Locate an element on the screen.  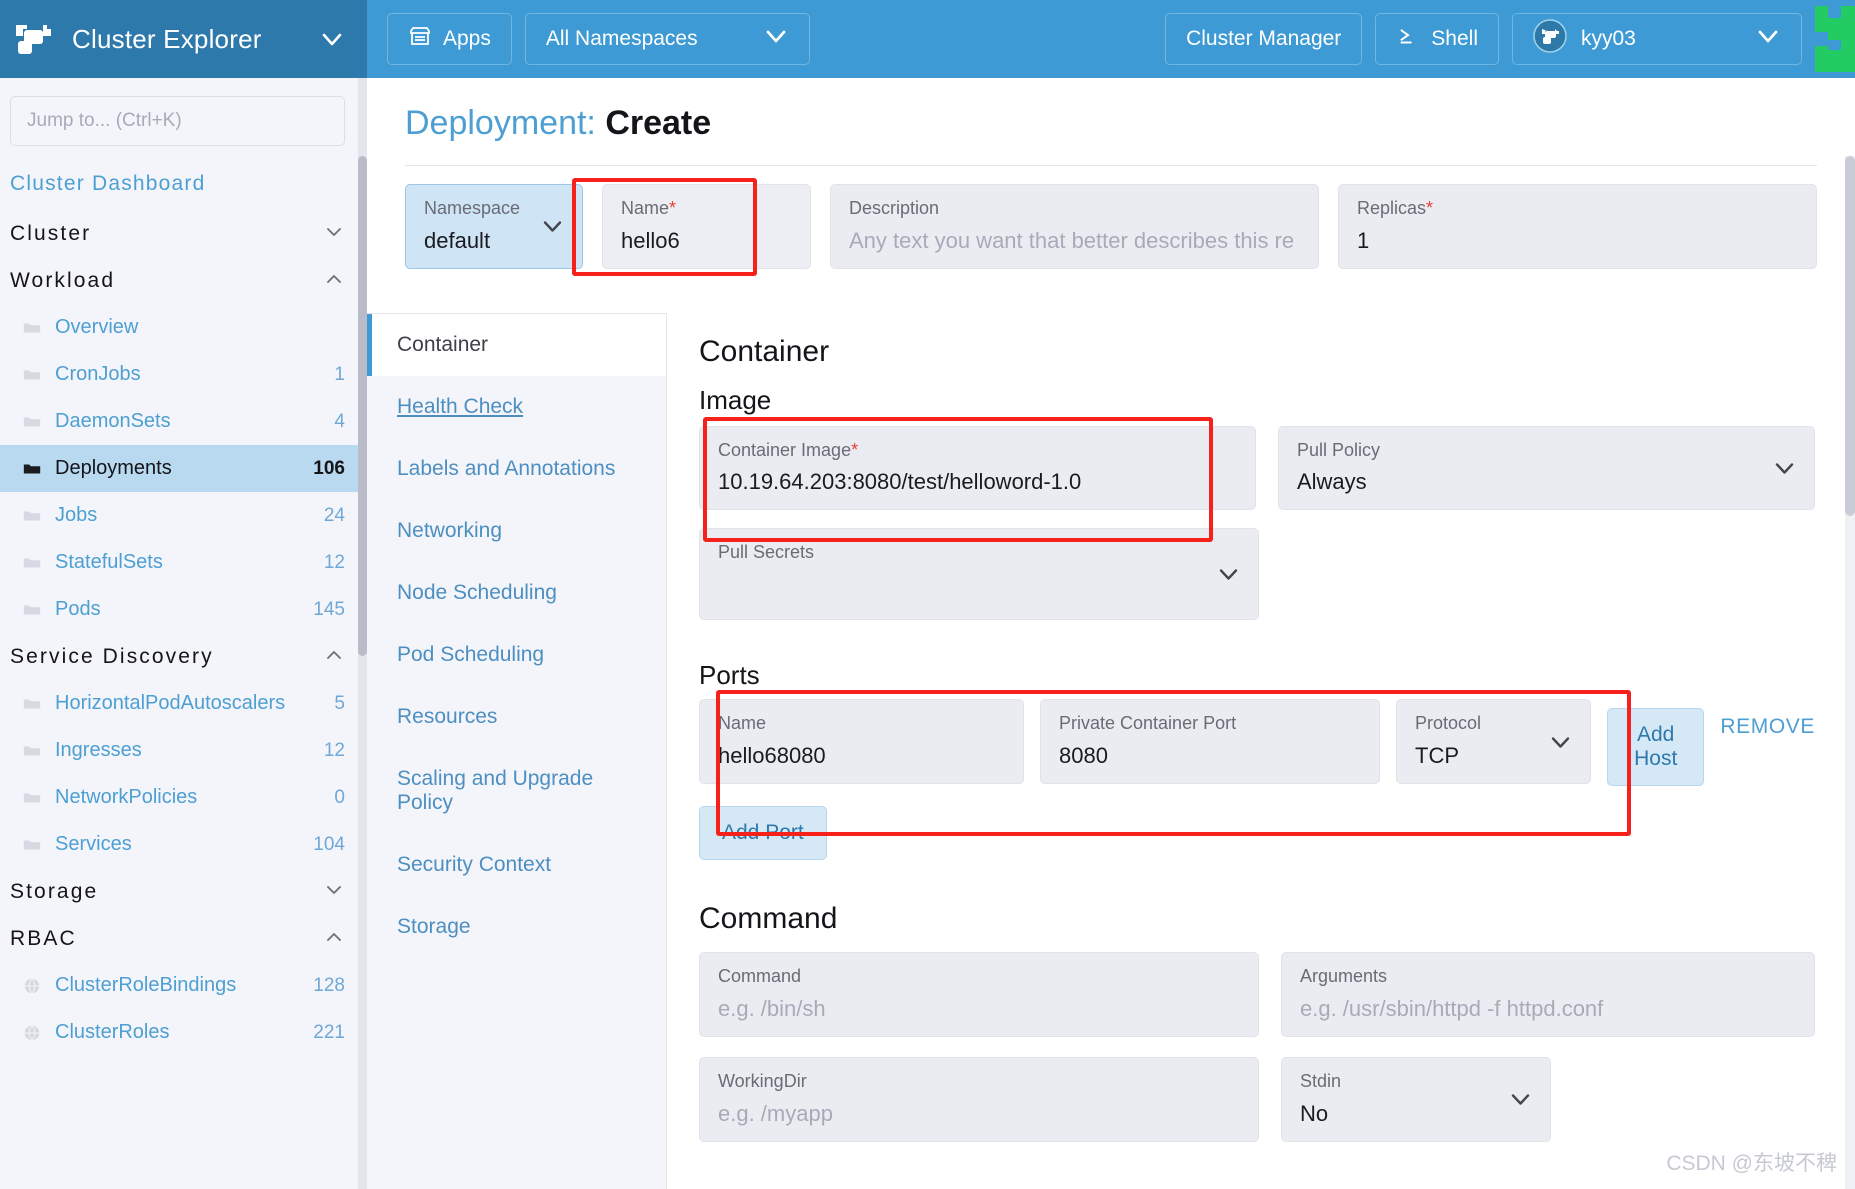
tab-label: Scaling and Upgrade Policy is located at coordinates (495, 790).